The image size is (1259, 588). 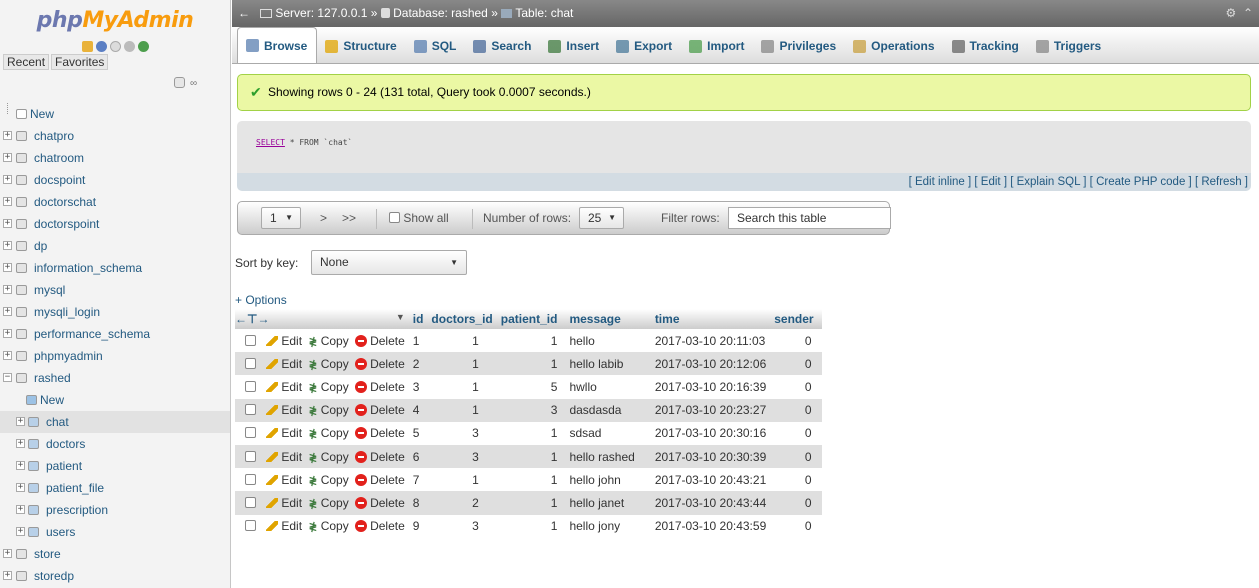 What do you see at coordinates (115, 290) in the screenshot?
I see `sidebar-item-mysql: + mysql` at bounding box center [115, 290].